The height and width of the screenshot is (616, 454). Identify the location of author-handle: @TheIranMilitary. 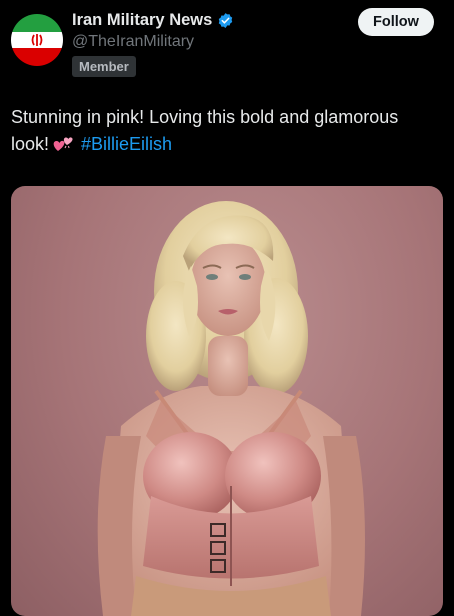
(133, 42).